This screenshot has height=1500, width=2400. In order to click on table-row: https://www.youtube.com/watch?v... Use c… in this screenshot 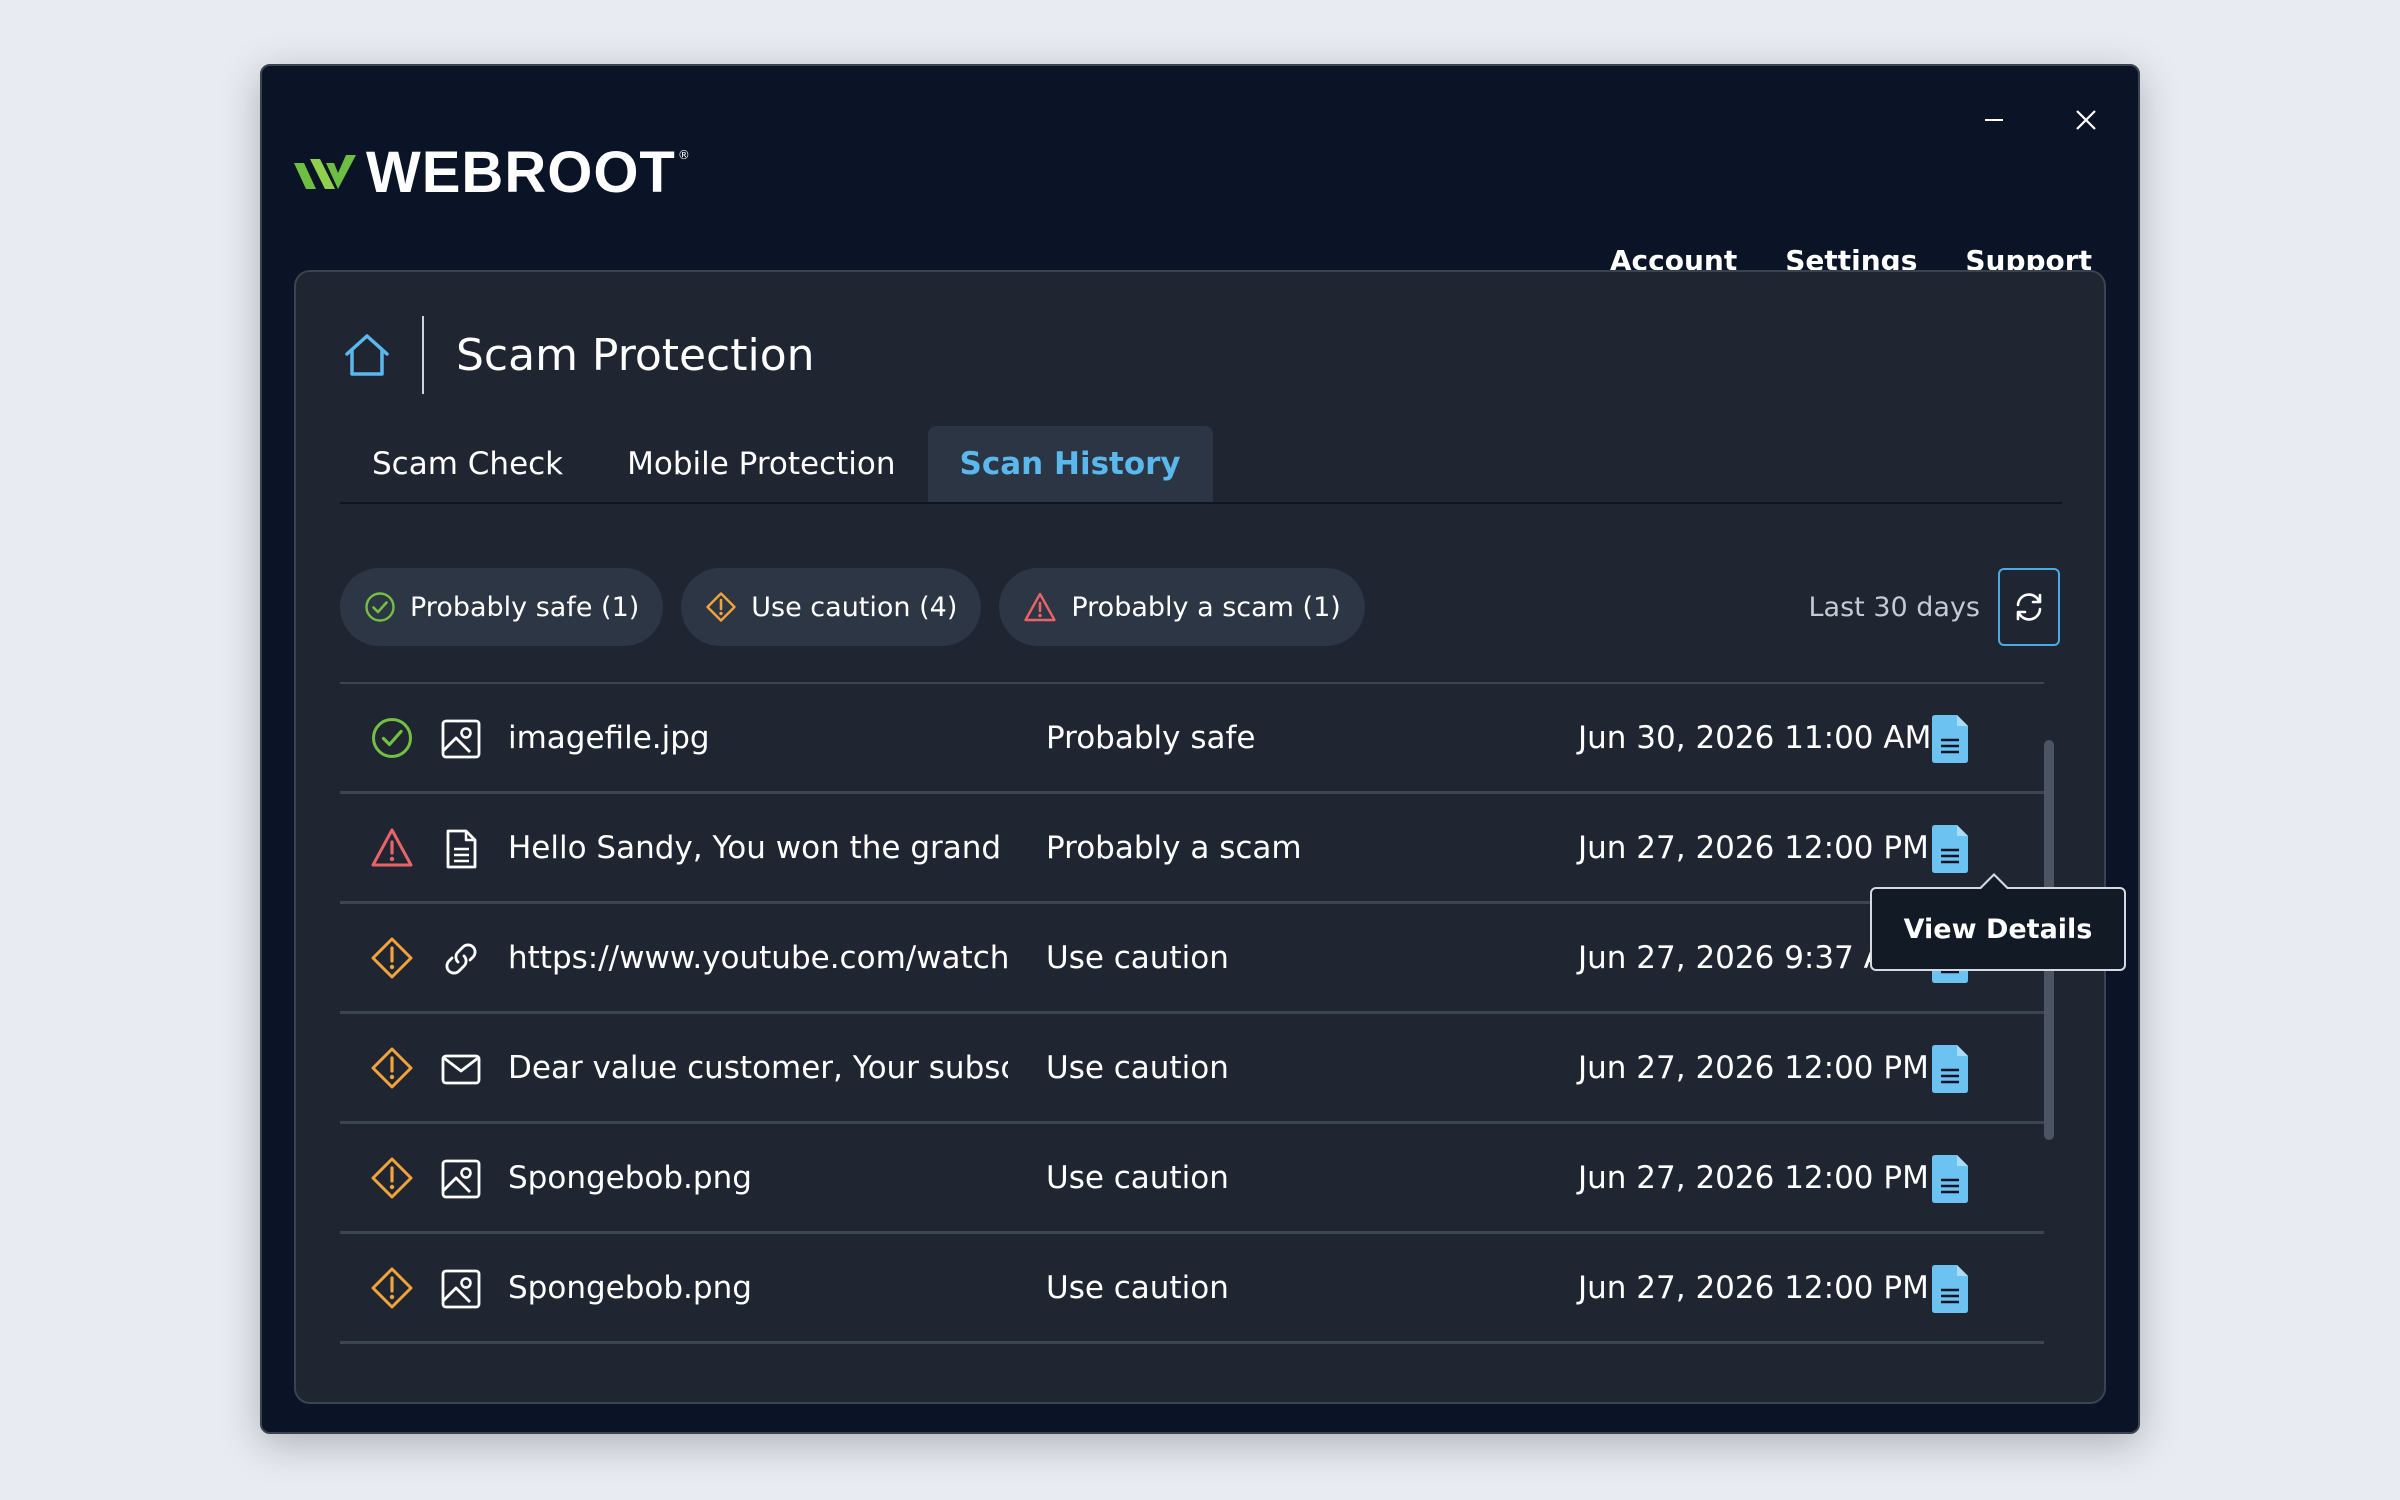, I will do `click(1192, 959)`.